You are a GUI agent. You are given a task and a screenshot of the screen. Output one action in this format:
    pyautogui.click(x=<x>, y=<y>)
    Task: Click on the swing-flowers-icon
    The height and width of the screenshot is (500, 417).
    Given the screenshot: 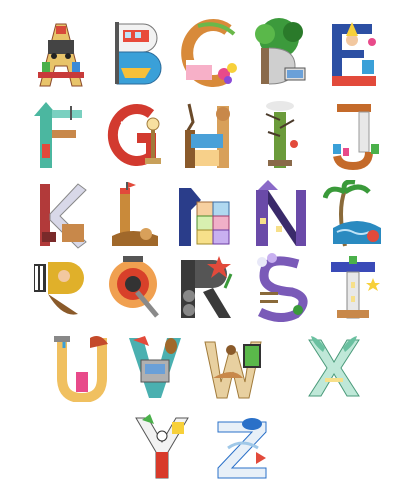 What is the action you would take?
    pyautogui.click(x=282, y=287)
    